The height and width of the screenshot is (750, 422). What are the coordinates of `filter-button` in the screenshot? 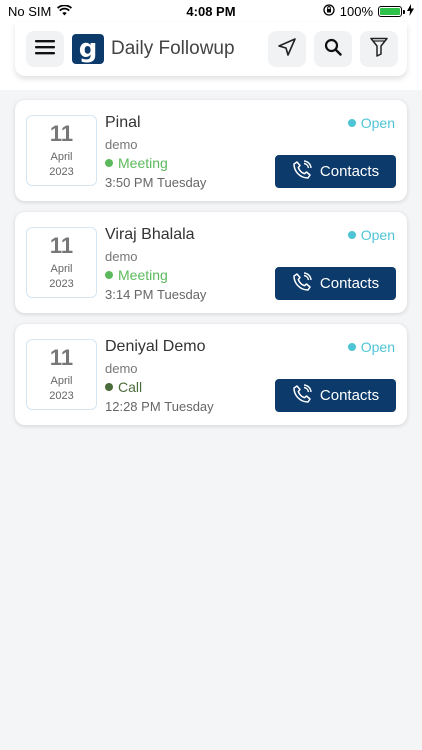 It's located at (379, 49).